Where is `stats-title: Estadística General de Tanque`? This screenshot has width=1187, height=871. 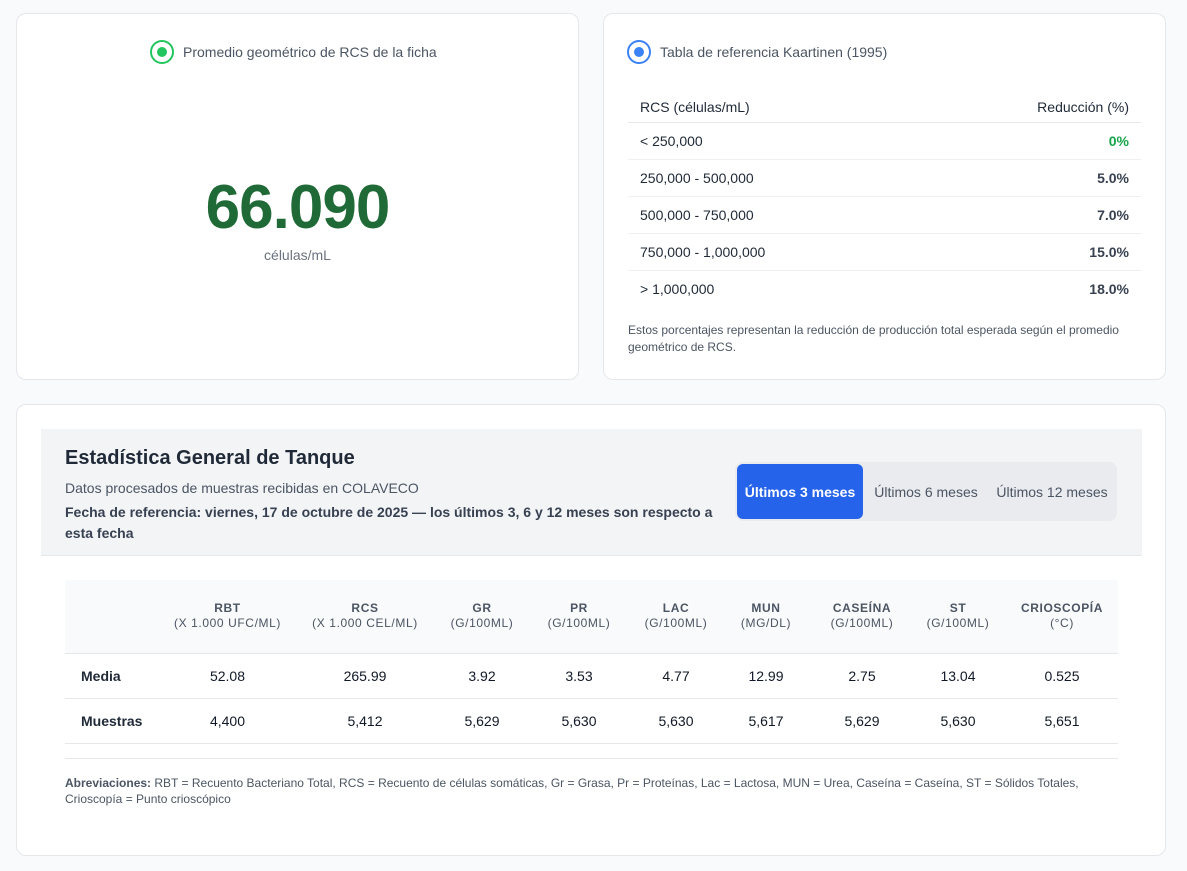
stats-title: Estadística General de Tanque is located at coordinates (210, 458).